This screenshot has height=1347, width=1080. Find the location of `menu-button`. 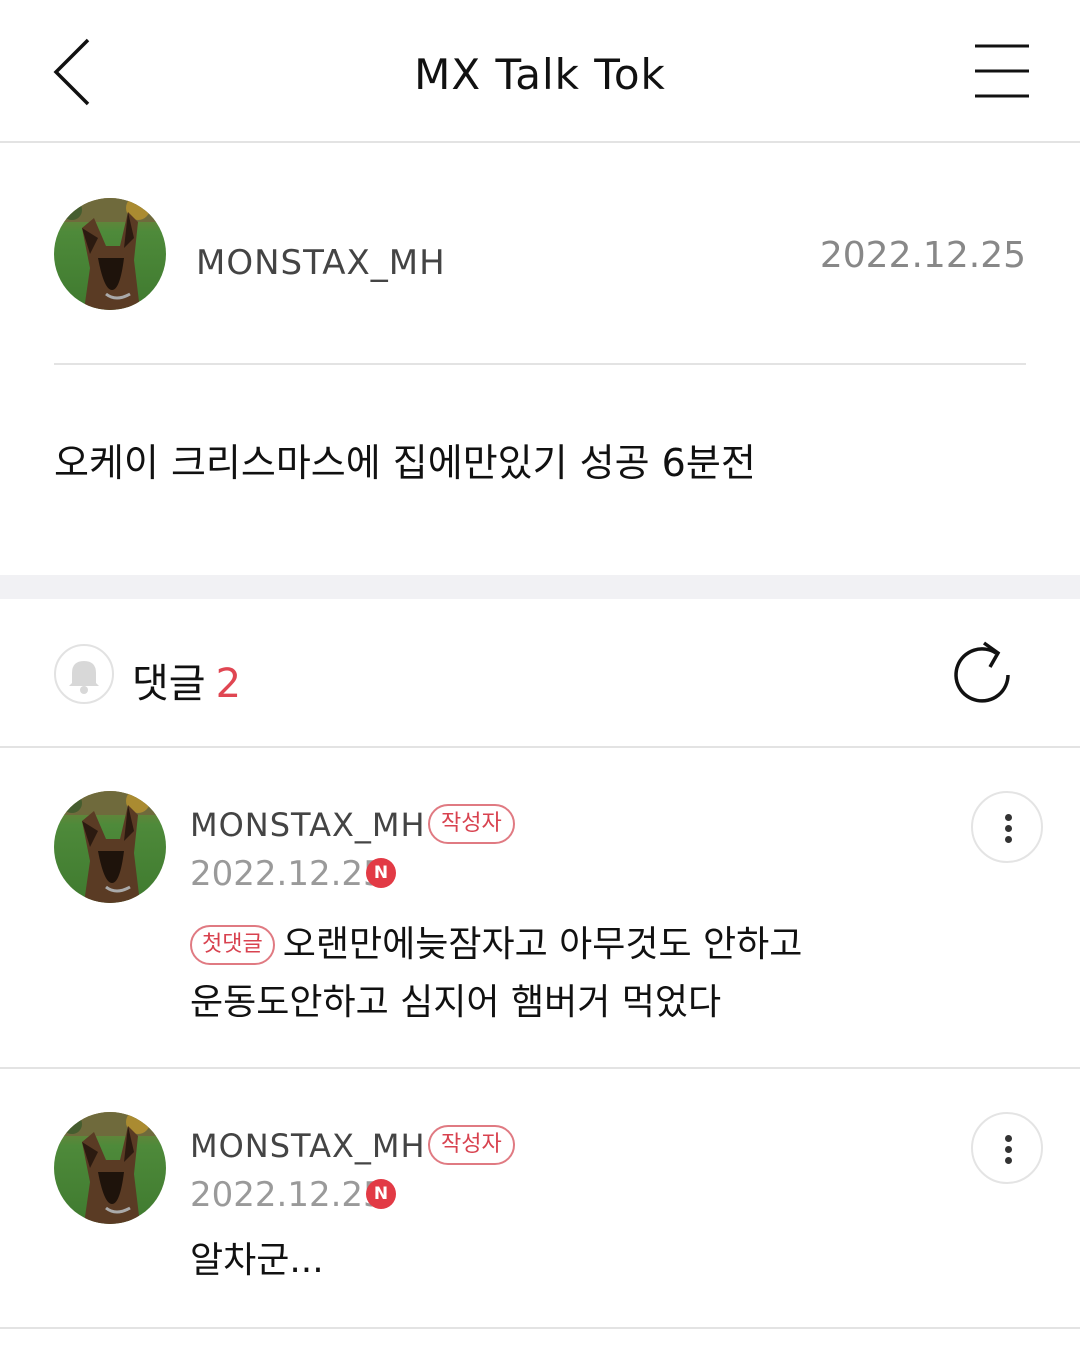

menu-button is located at coordinates (1002, 71).